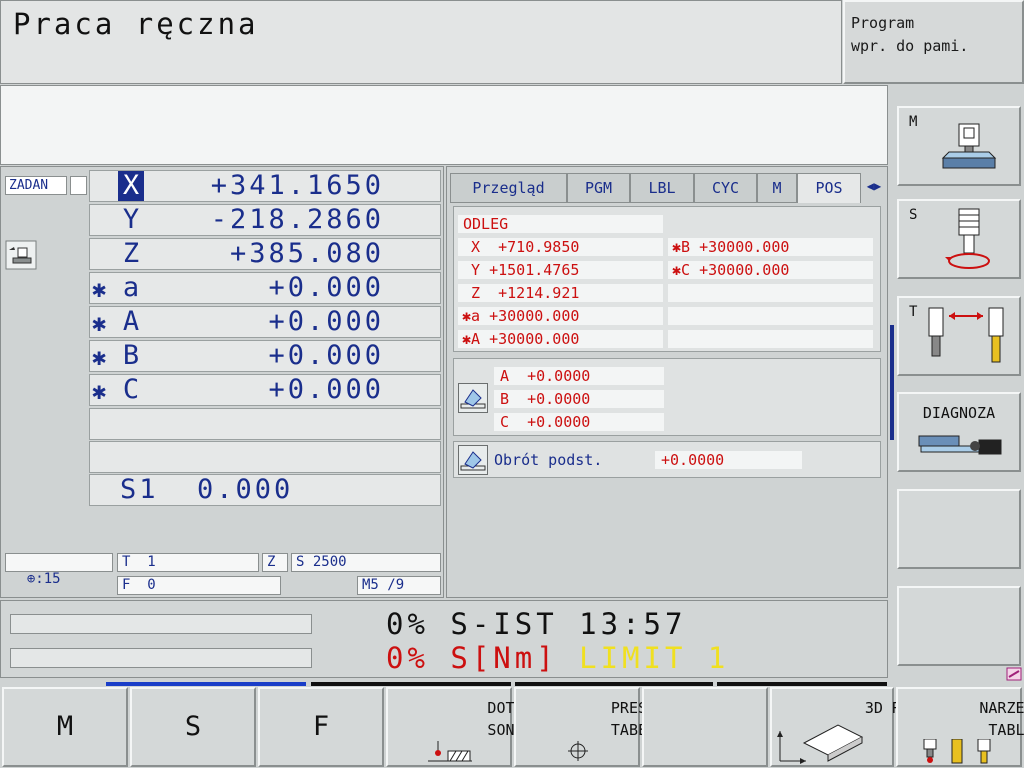 The image size is (1024, 768). Describe the element at coordinates (131, 321) in the screenshot. I see `axis-label: A` at that location.